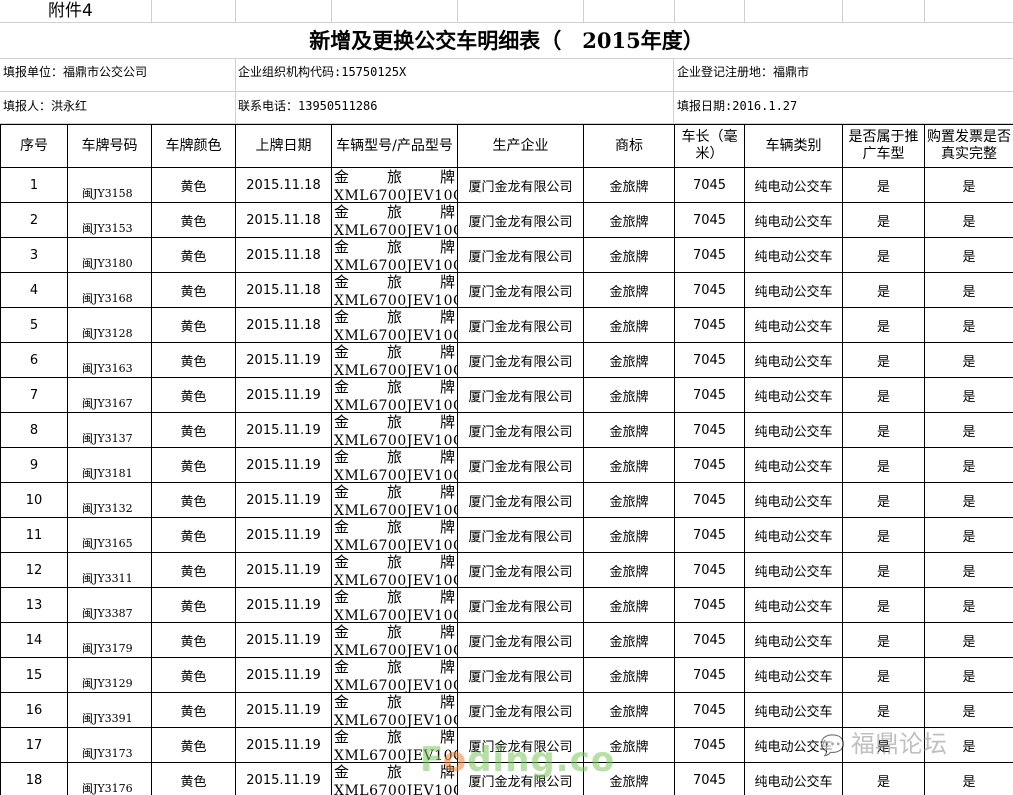  I want to click on row-number: 12, so click(34, 570).